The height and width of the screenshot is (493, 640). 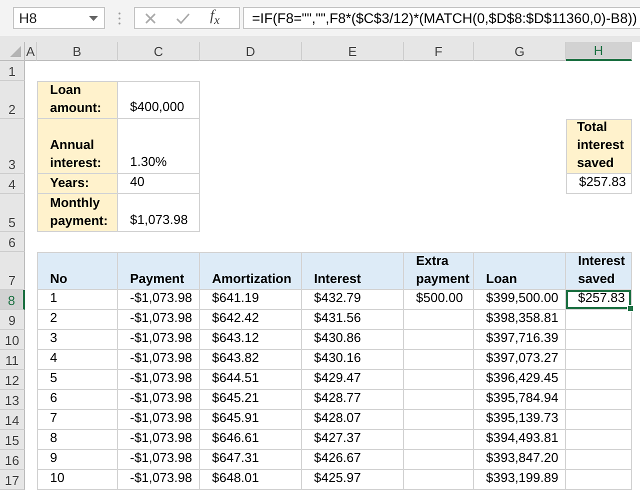 What do you see at coordinates (353, 440) in the screenshot?
I see `table-cell: $427.37` at bounding box center [353, 440].